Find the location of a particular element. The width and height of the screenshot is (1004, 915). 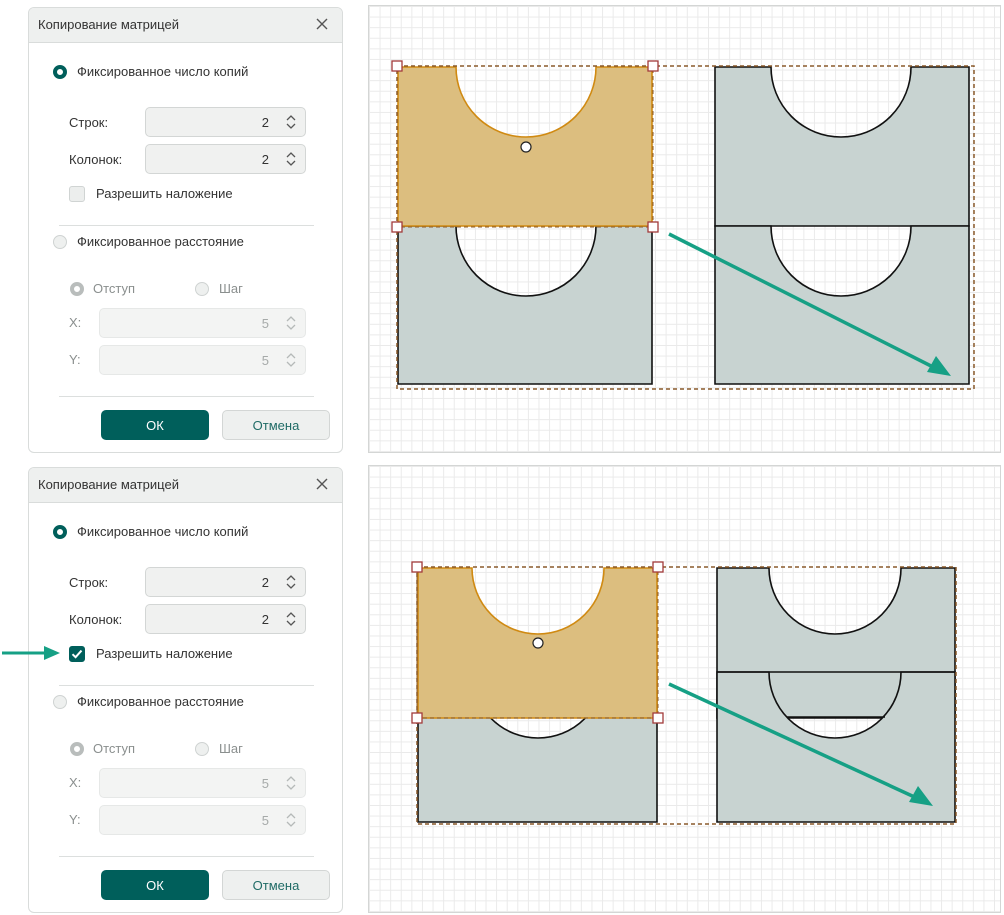

check-icon is located at coordinates (77, 654).